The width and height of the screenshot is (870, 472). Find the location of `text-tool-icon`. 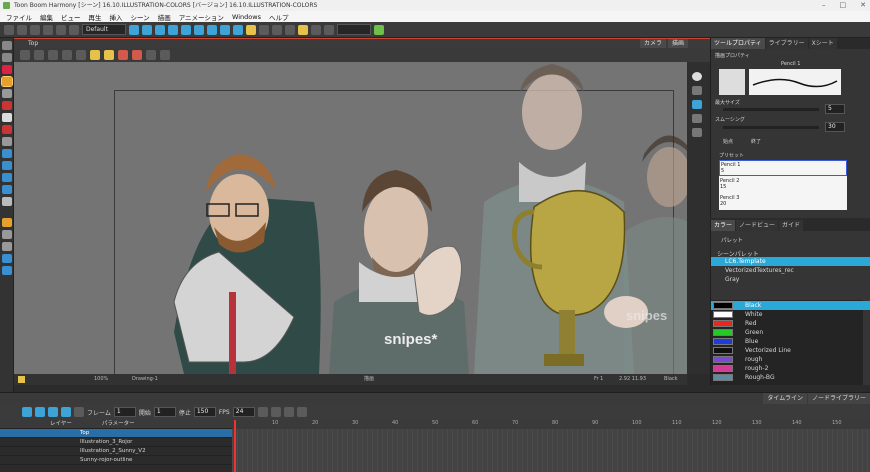

text-tool-icon is located at coordinates (7, 93).